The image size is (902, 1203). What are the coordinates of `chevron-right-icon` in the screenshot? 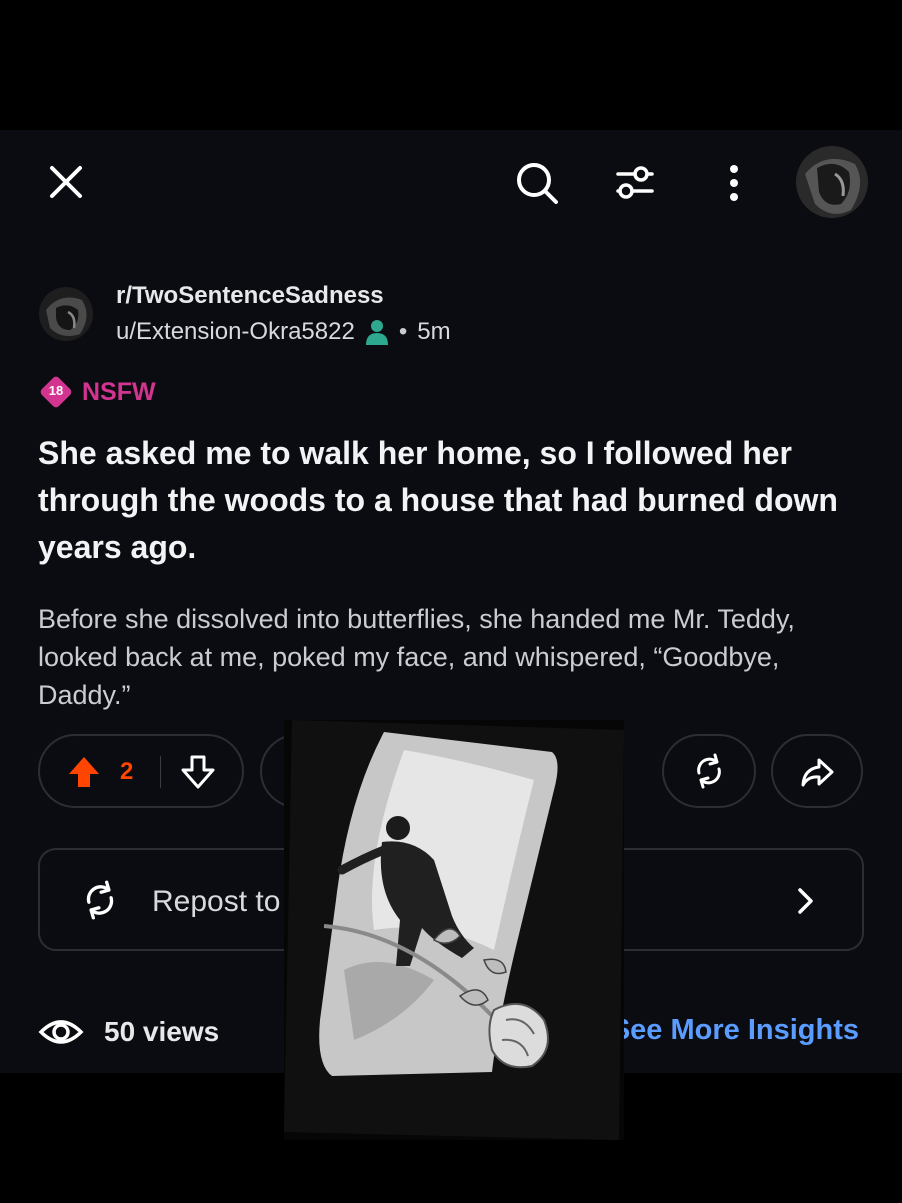 It's located at (805, 901).